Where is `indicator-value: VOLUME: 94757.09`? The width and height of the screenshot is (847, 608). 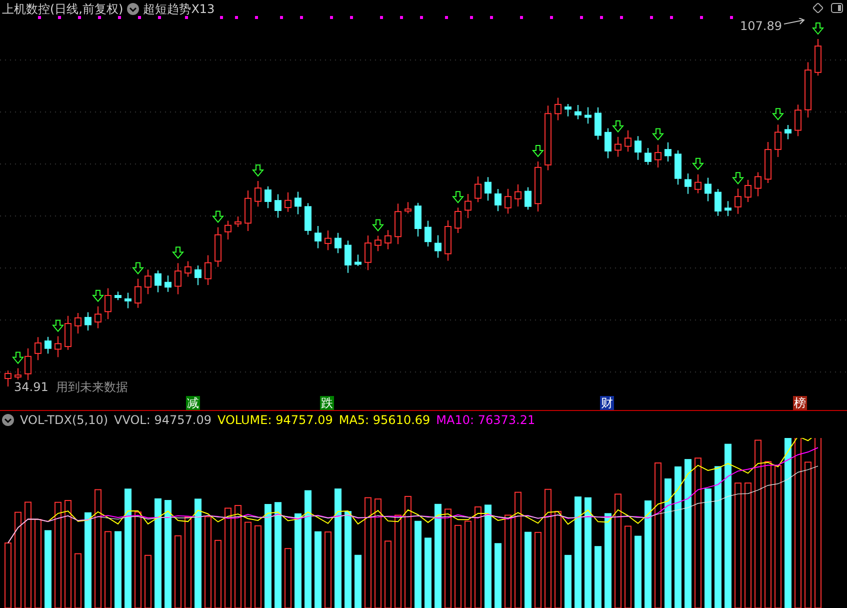 indicator-value: VOLUME: 94757.09 is located at coordinates (275, 420).